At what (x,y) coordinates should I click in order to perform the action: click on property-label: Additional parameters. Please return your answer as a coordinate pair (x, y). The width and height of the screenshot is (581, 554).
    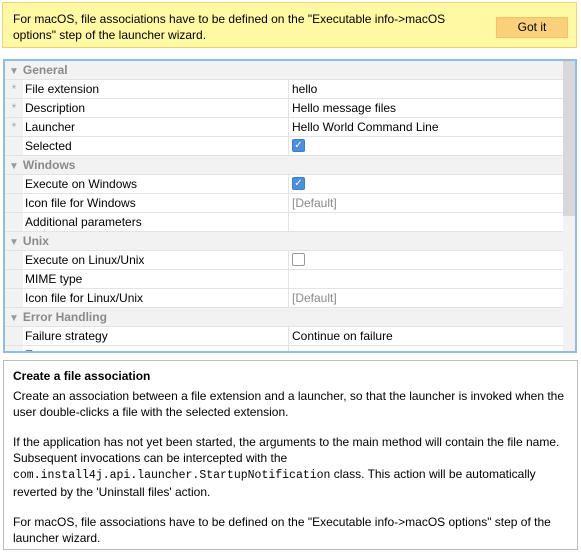
    Looking at the image, I should click on (83, 222).